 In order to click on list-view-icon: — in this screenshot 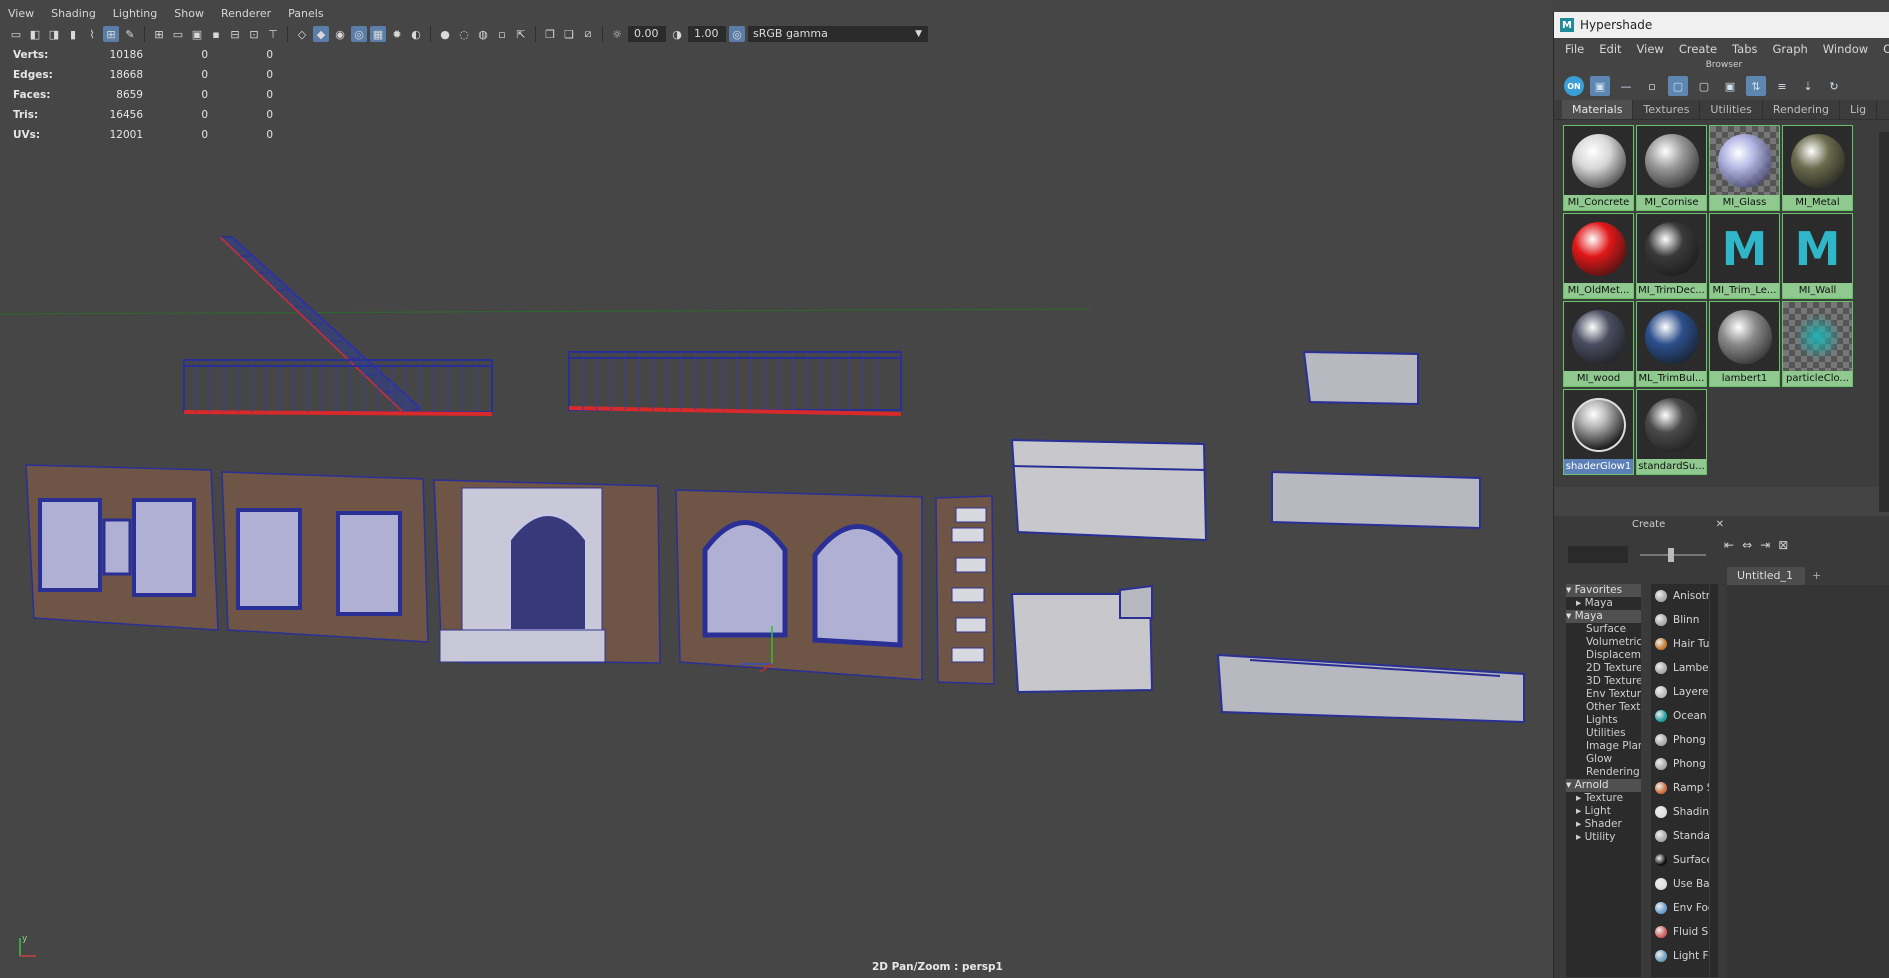, I will do `click(1626, 86)`.